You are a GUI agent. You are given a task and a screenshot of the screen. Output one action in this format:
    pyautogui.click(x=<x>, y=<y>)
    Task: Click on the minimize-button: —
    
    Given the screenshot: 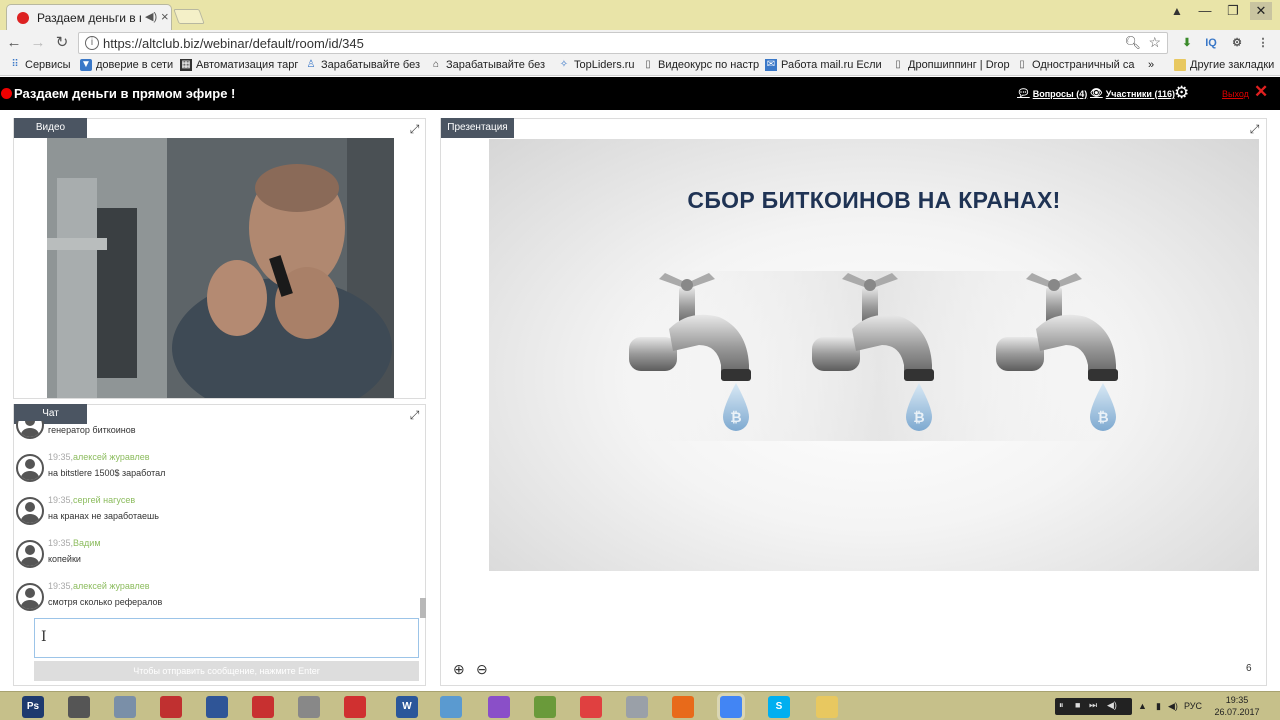 What is the action you would take?
    pyautogui.click(x=1205, y=11)
    